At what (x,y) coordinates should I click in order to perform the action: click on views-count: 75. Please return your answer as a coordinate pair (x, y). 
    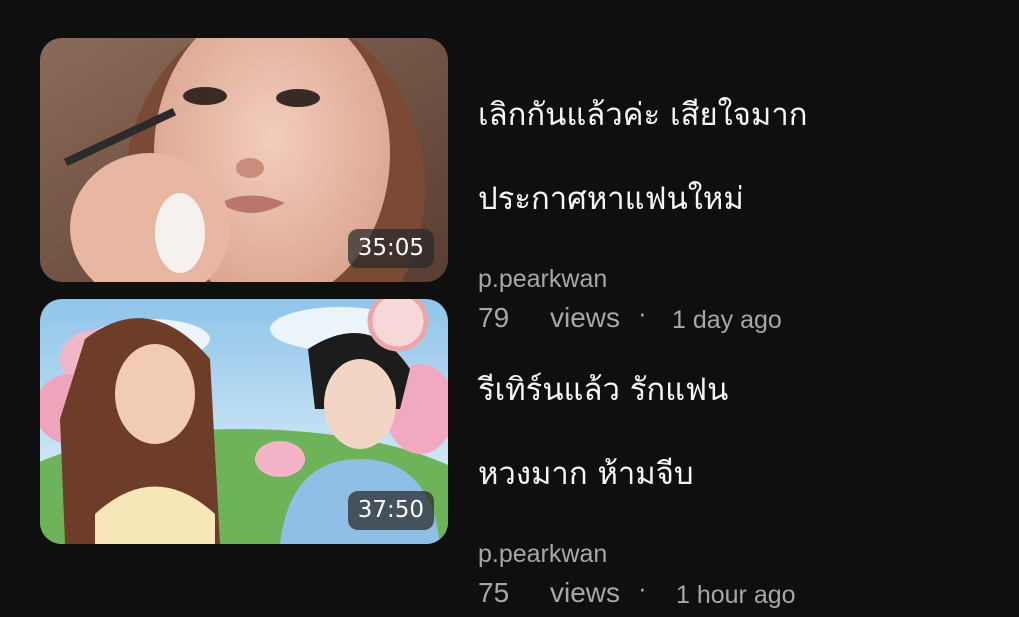
    Looking at the image, I should click on (494, 592).